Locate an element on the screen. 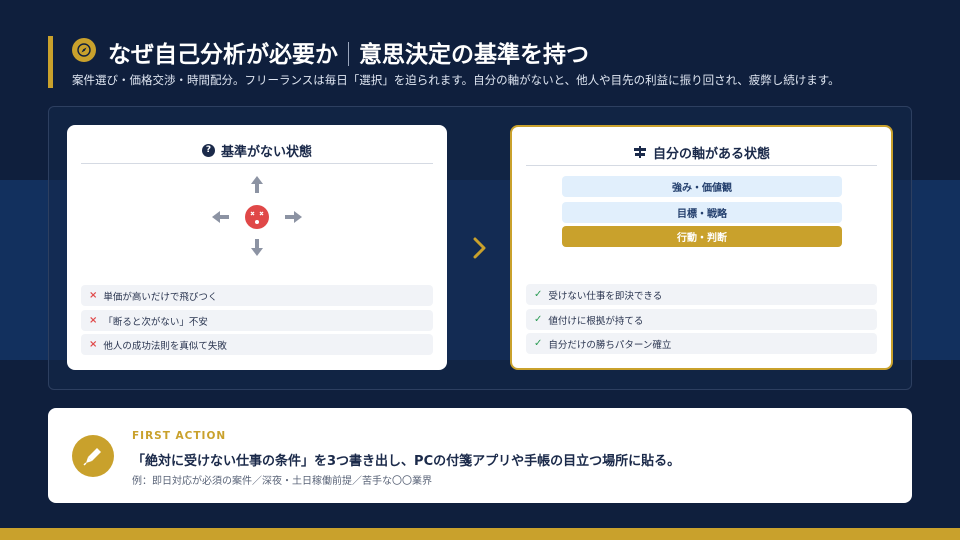 The height and width of the screenshot is (540, 960). with-axis-card-title: 自分の軸がある状態 is located at coordinates (711, 154).